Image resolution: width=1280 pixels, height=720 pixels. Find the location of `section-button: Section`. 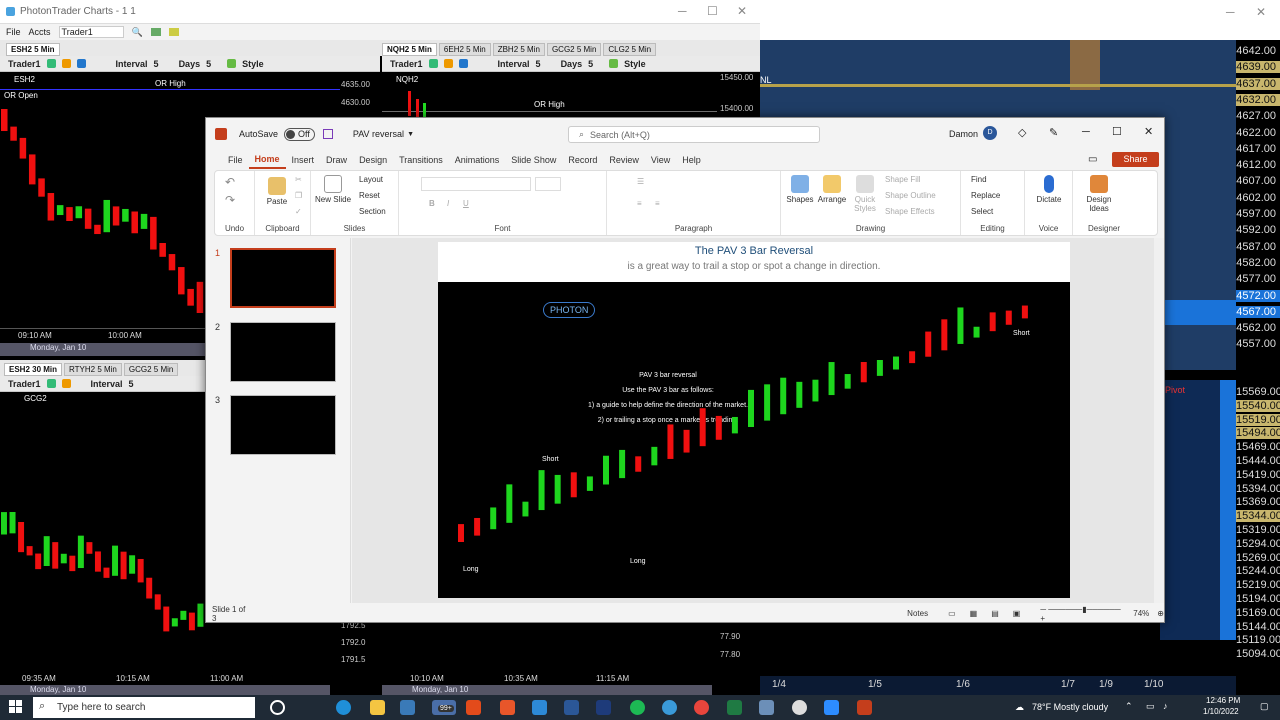

section-button: Section is located at coordinates (372, 211).